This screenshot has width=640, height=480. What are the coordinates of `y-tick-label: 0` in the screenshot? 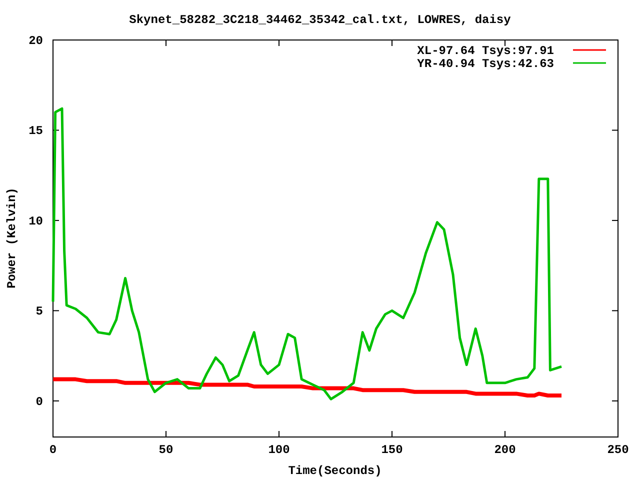 It's located at (39, 401).